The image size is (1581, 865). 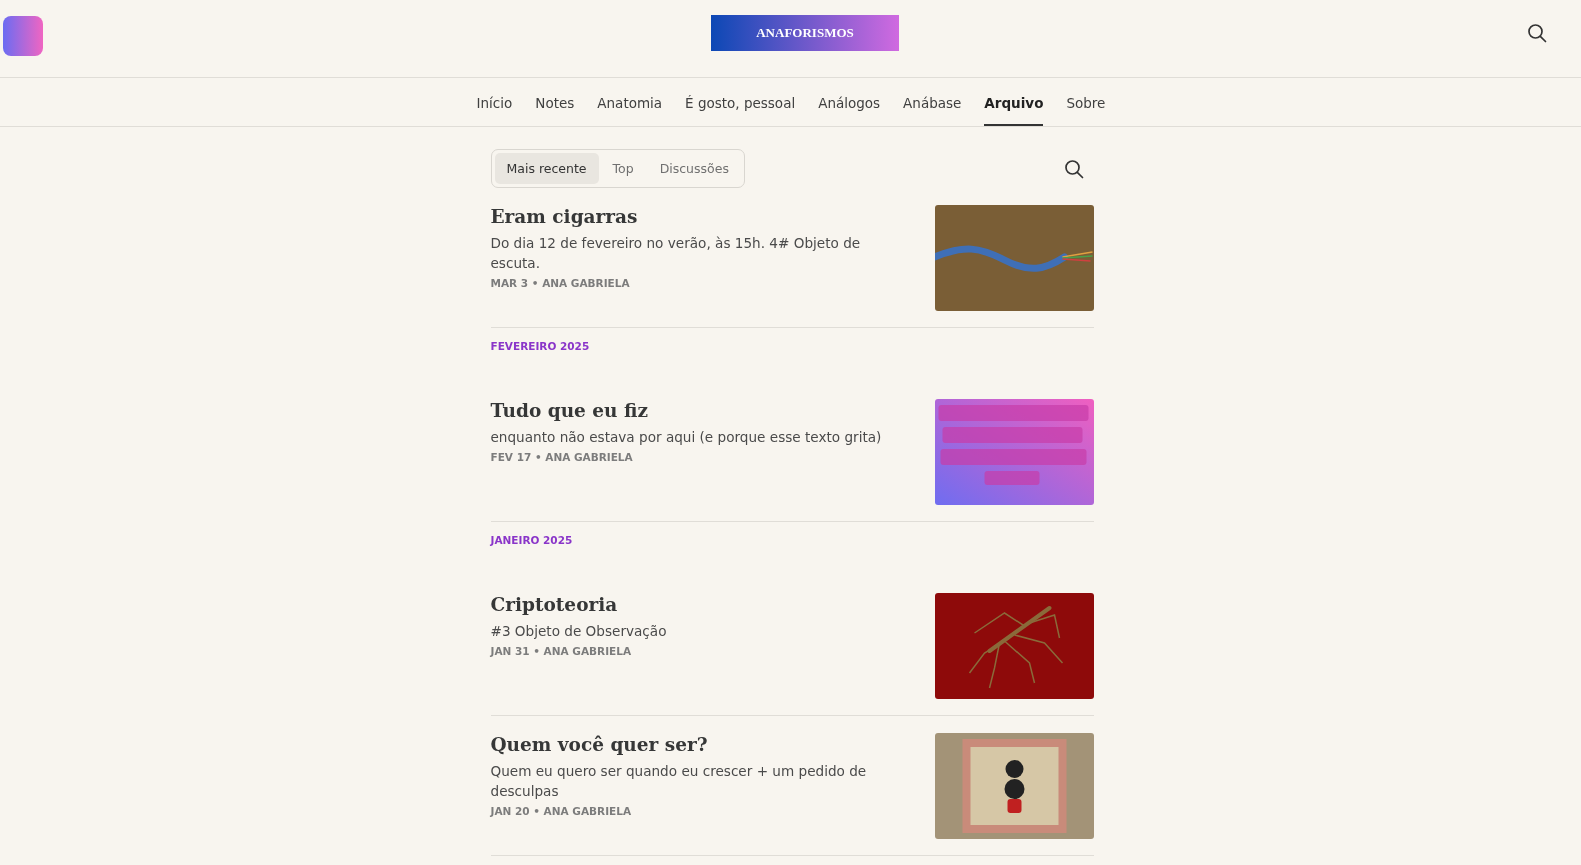 What do you see at coordinates (1086, 102) in the screenshot?
I see `nav-tab: Sobre` at bounding box center [1086, 102].